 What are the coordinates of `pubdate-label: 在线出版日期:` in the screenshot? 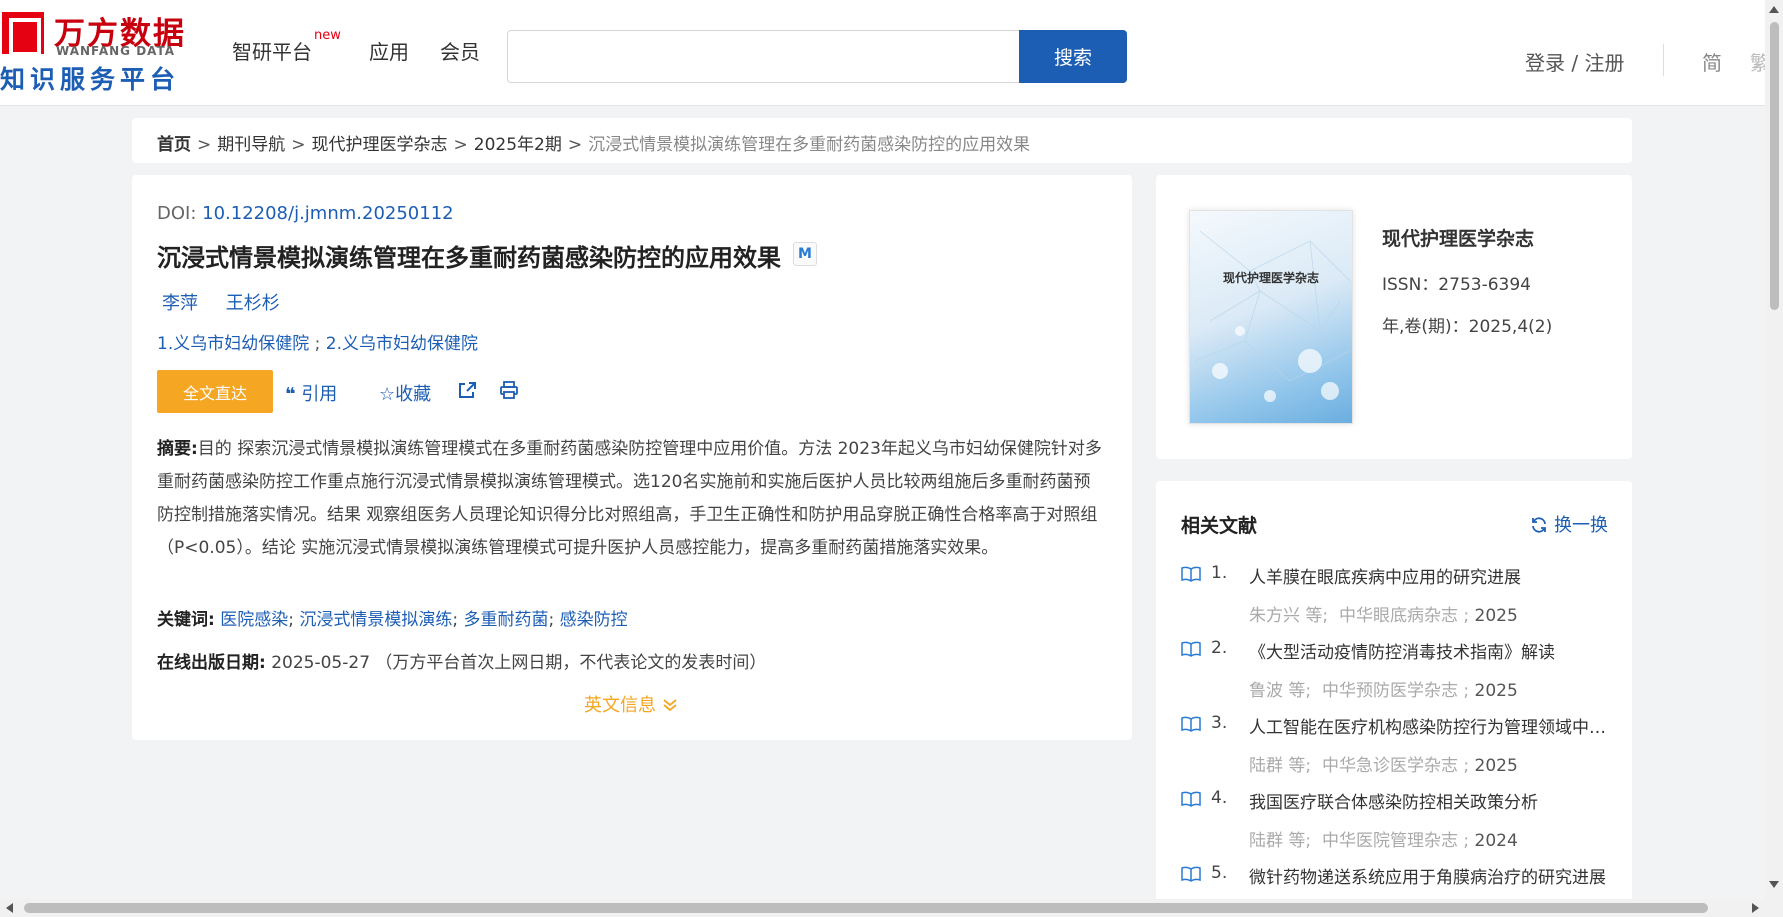 It's located at (211, 663).